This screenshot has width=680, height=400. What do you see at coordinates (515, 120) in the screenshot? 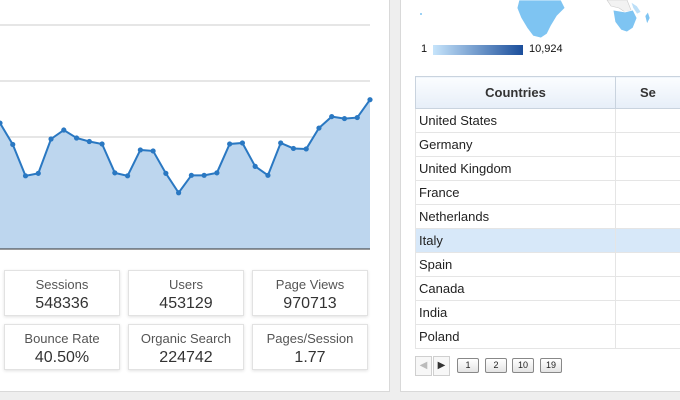
I see `country-cell: United States` at bounding box center [515, 120].